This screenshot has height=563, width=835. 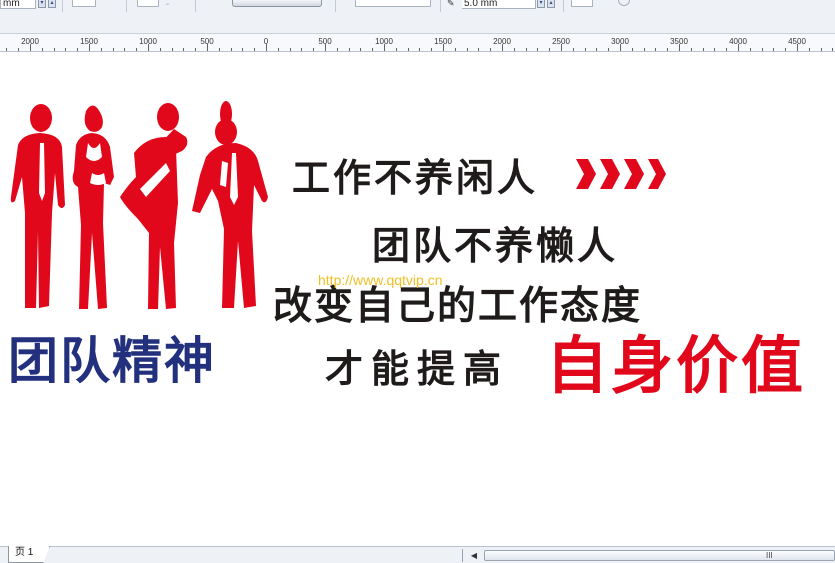 What do you see at coordinates (481, 4) in the screenshot?
I see `outline-width-value: 5.0 mm` at bounding box center [481, 4].